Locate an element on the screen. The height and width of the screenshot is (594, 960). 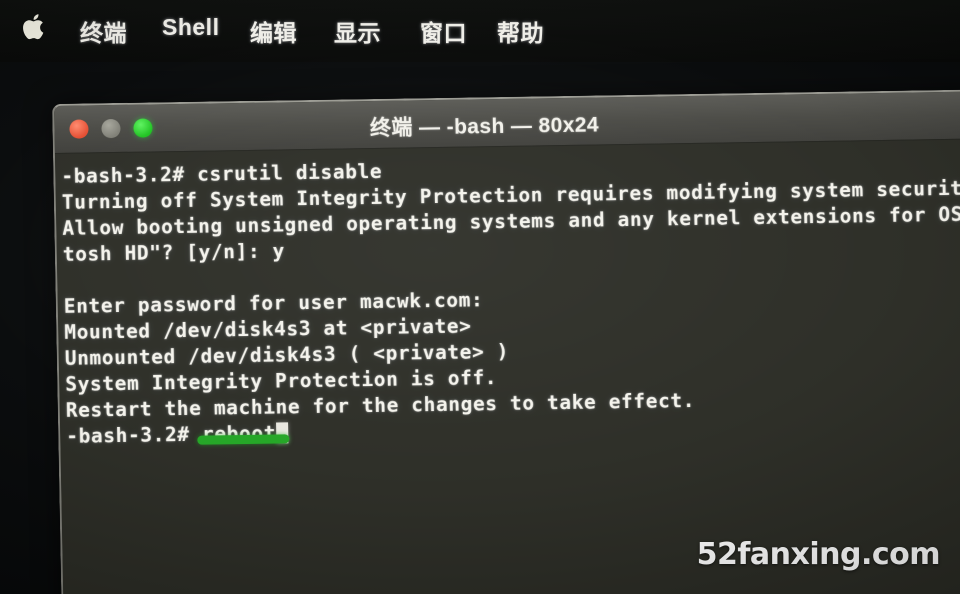
menu-item-view: 显示 is located at coordinates (357, 31).